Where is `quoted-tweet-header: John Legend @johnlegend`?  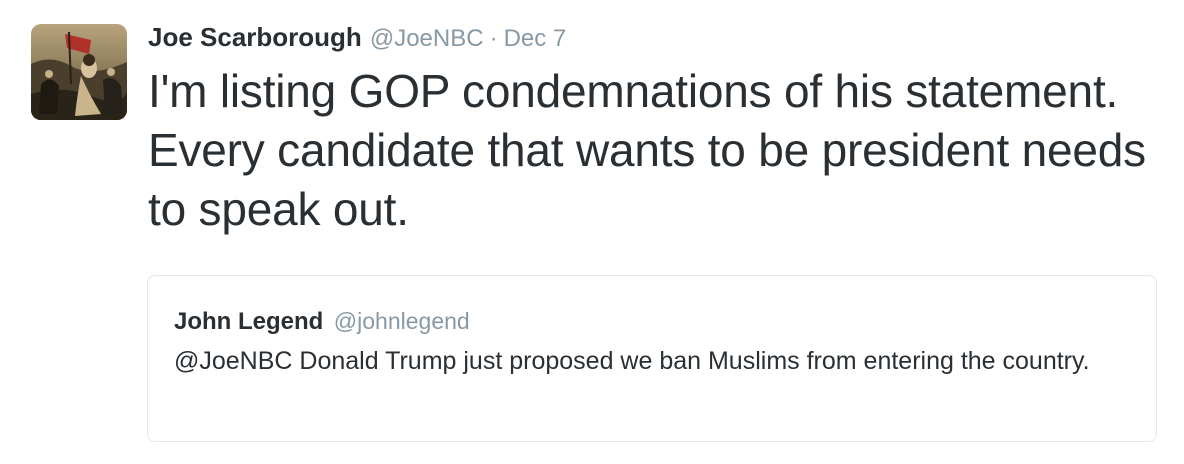
quoted-tweet-header: John Legend @johnlegend is located at coordinates (322, 322).